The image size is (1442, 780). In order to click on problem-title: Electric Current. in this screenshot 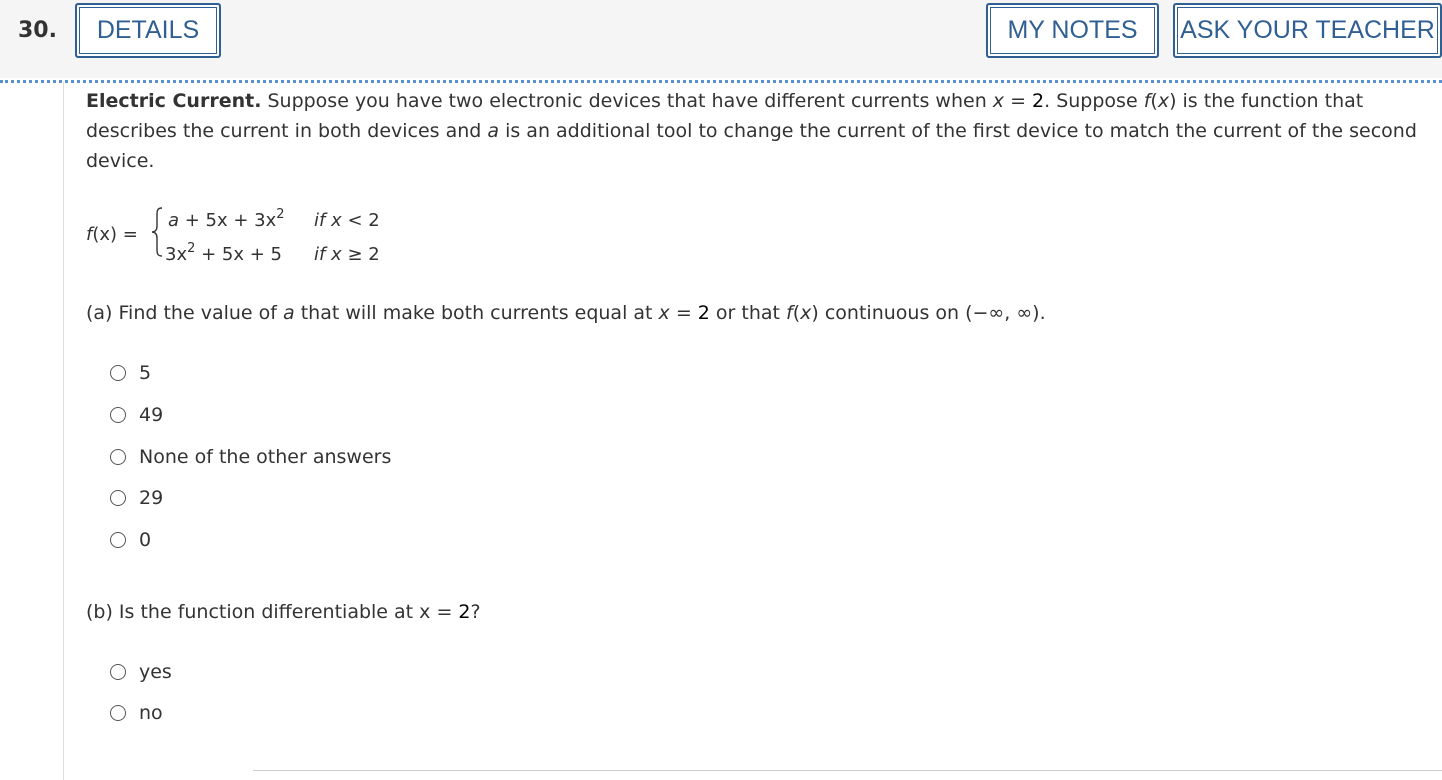, I will do `click(174, 101)`.